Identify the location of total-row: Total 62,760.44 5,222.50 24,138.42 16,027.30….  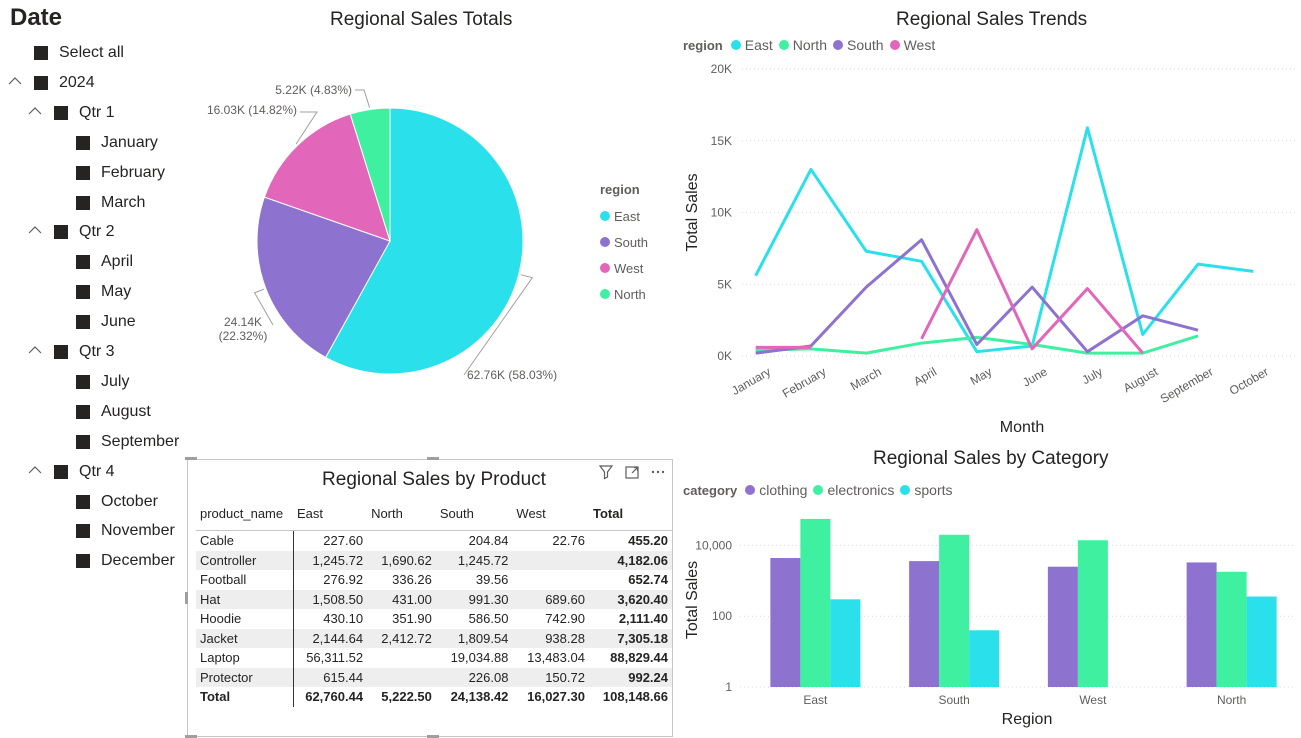
(434, 697).